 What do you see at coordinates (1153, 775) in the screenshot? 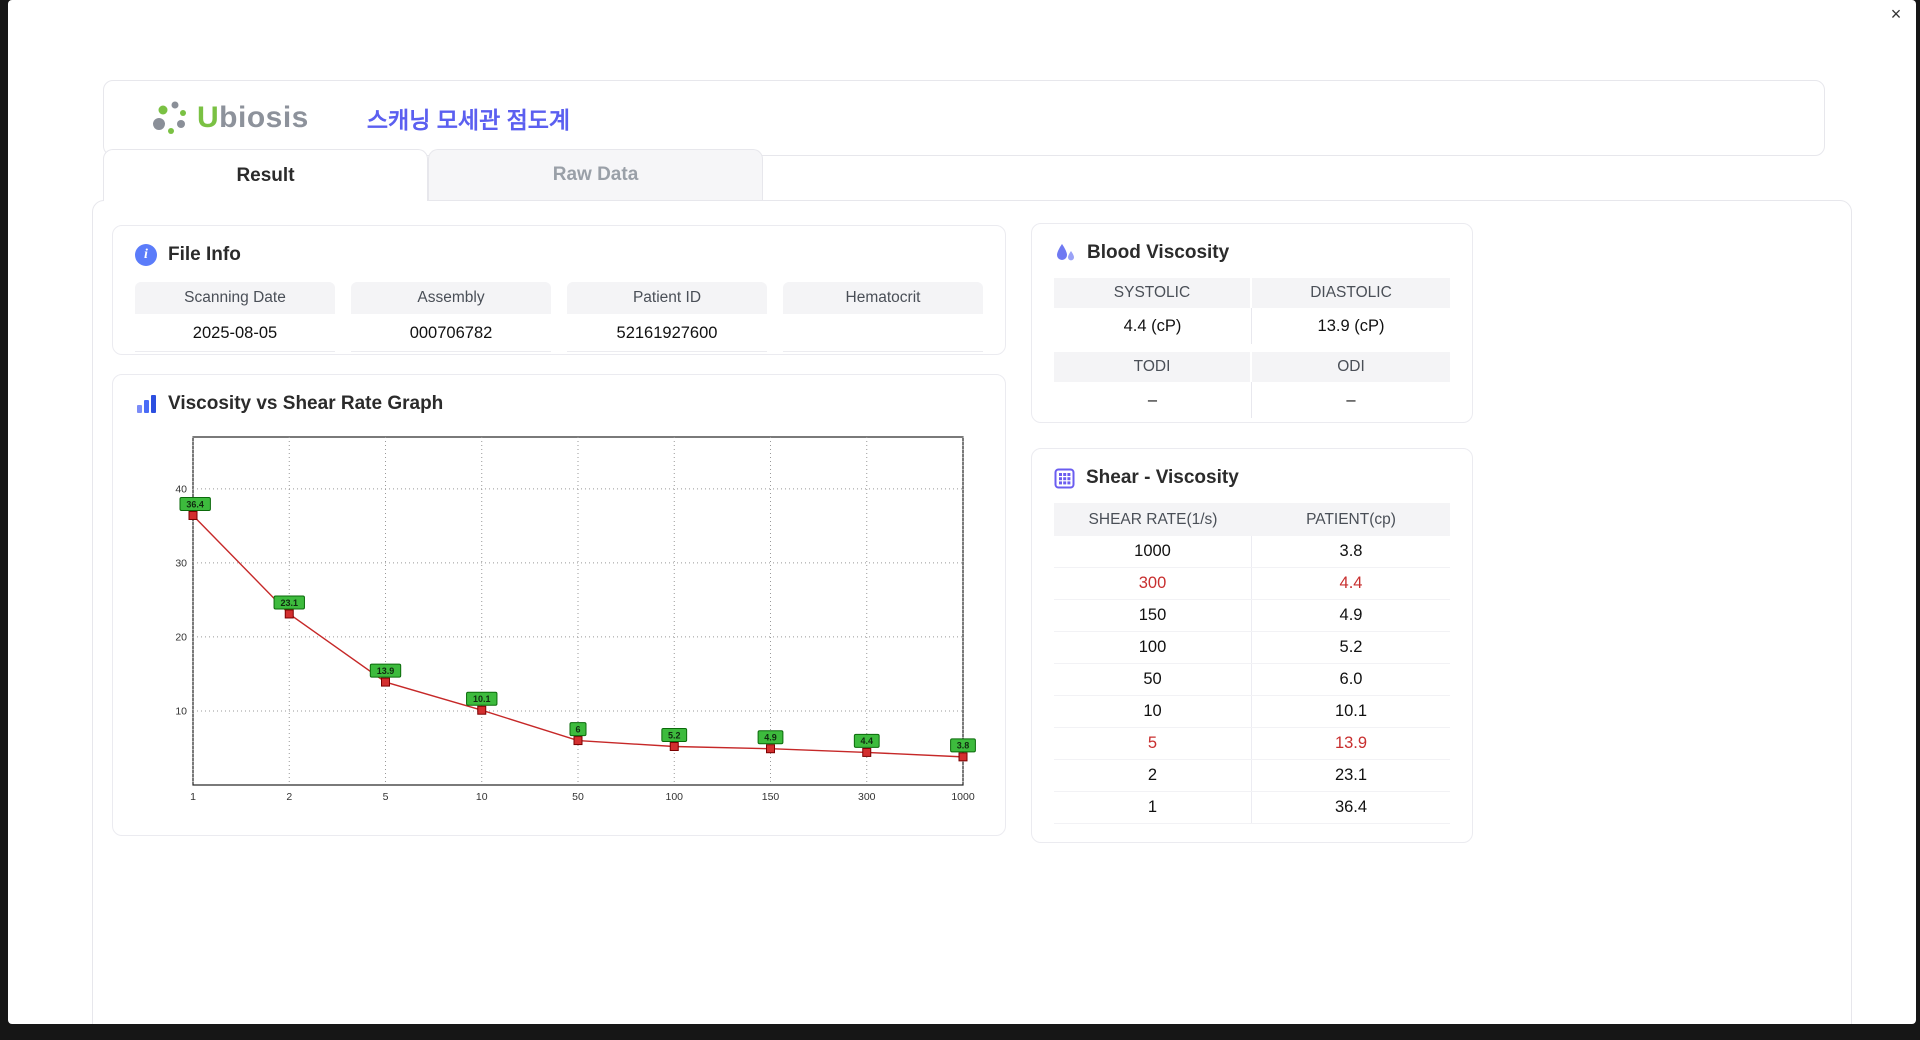
I see `shear-cell: 2` at bounding box center [1153, 775].